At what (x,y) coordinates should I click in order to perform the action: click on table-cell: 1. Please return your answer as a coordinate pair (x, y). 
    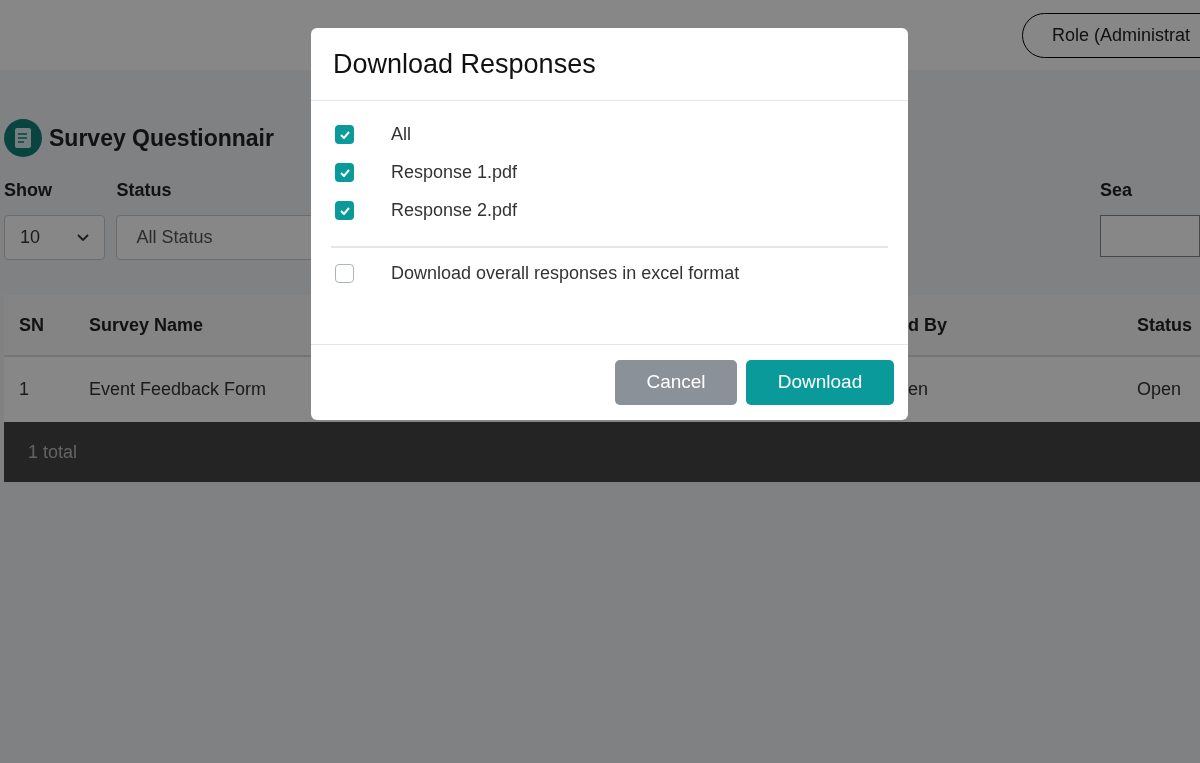
    Looking at the image, I should click on (24, 389).